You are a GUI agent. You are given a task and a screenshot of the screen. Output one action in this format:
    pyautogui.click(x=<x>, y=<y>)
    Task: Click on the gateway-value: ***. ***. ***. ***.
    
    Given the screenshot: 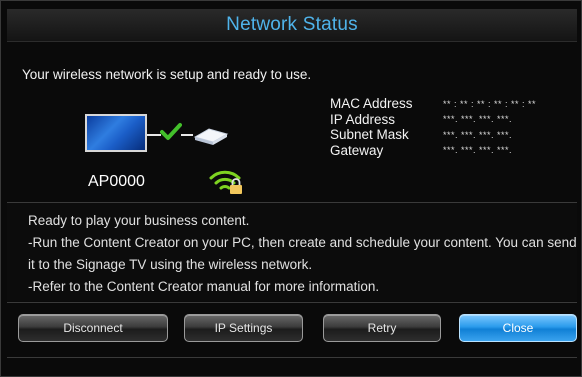 What is the action you would take?
    pyautogui.click(x=478, y=150)
    